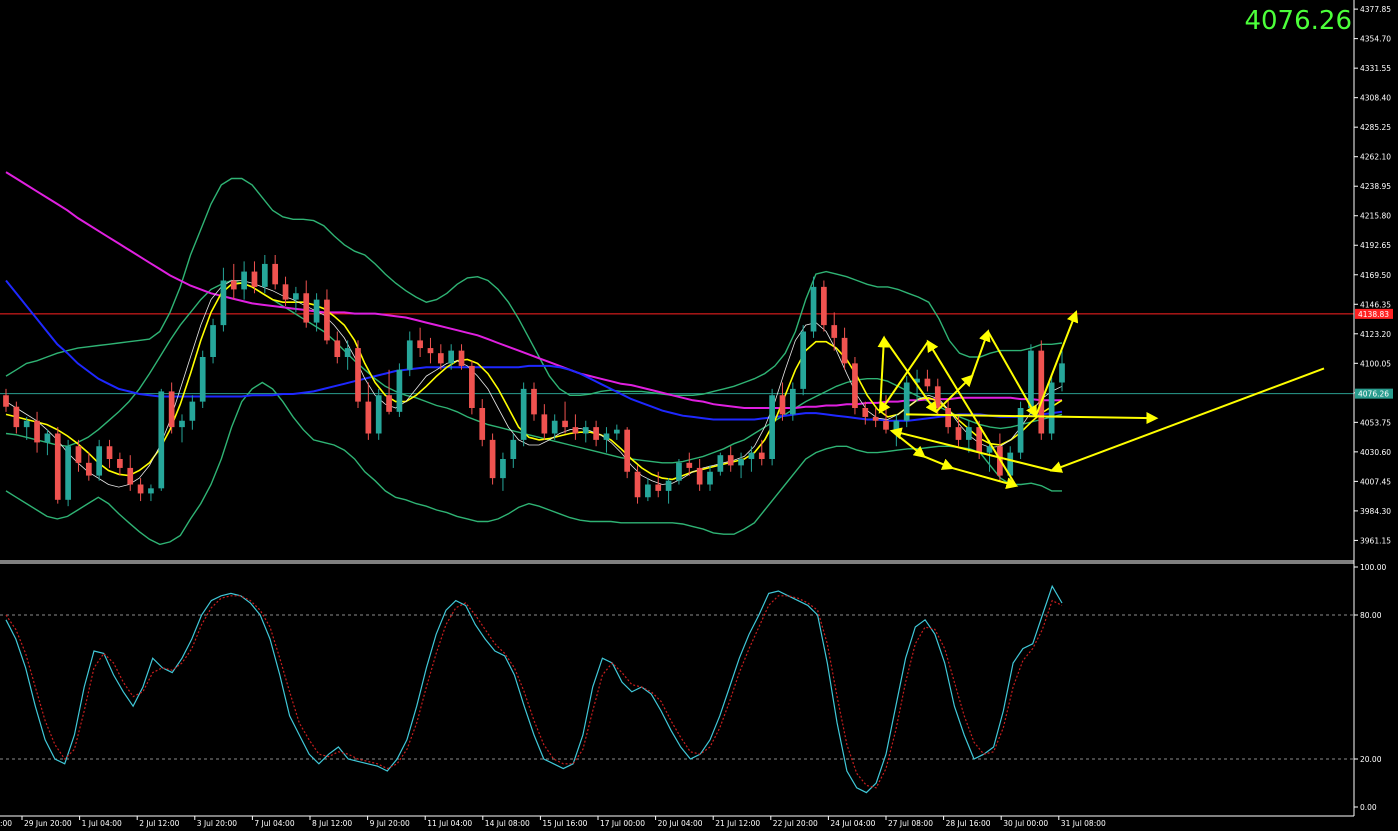 The height and width of the screenshot is (831, 1398). I want to click on price-tick-label: 4215.80, so click(1375, 216).